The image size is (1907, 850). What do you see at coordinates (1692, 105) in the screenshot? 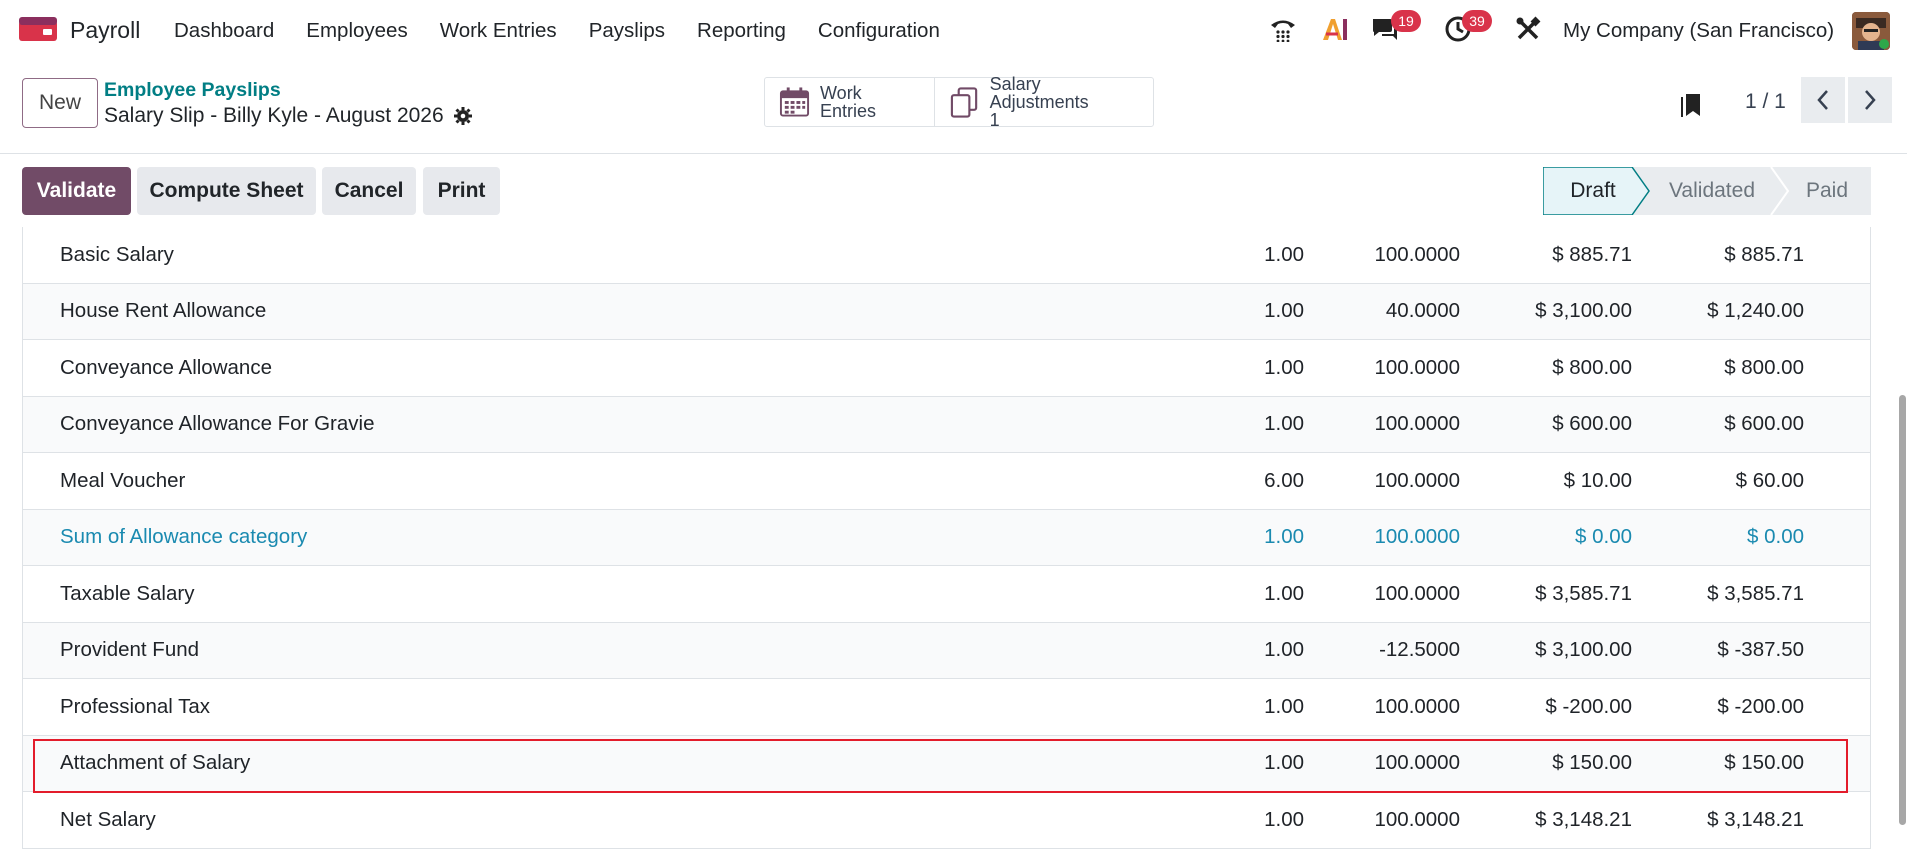
I see `bookmark-icon` at bounding box center [1692, 105].